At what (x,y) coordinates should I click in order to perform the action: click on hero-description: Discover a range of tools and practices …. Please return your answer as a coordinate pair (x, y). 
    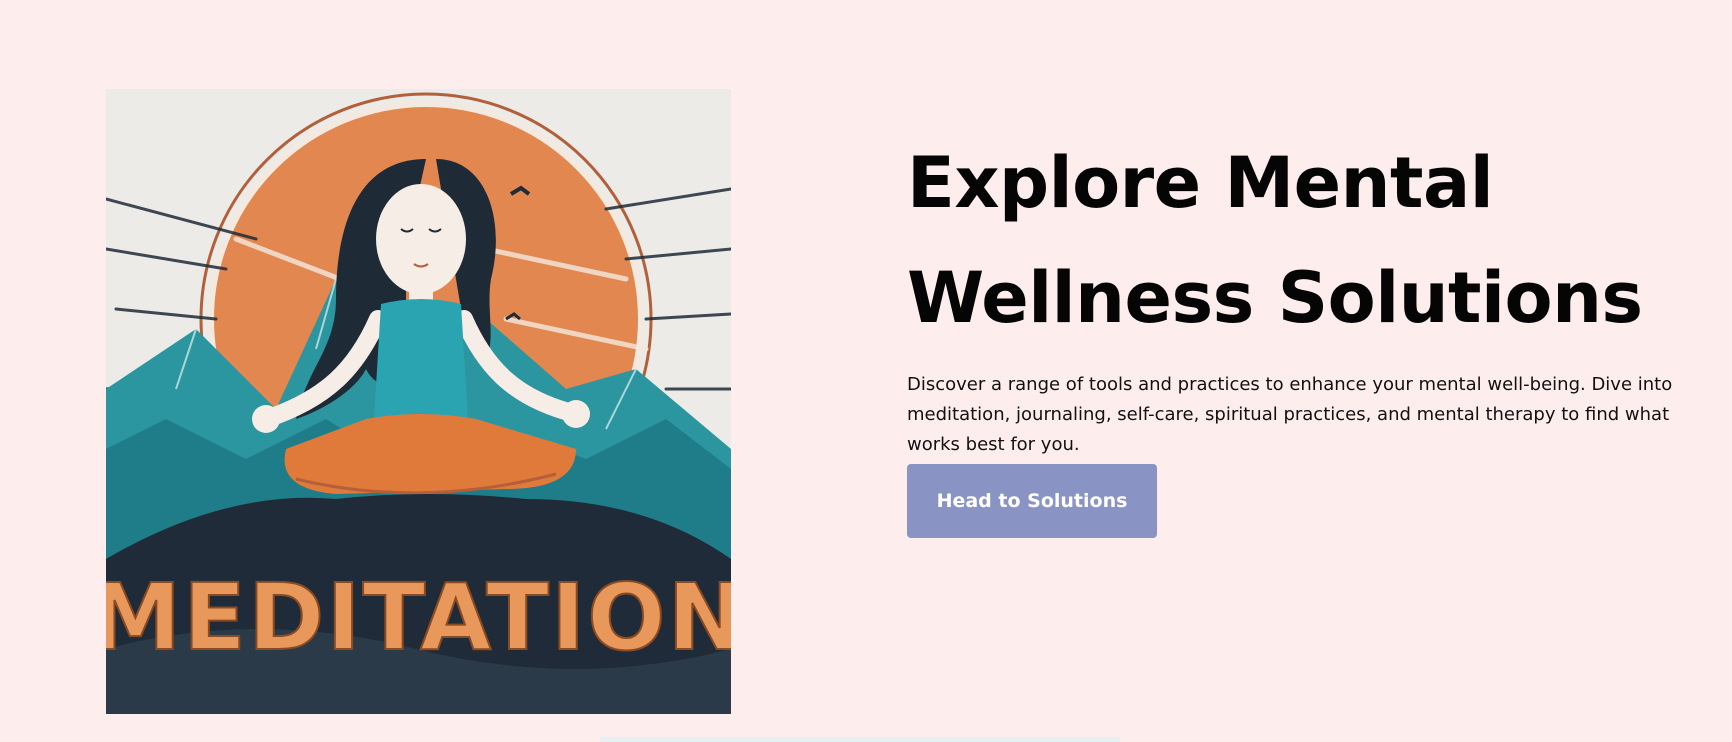
    Looking at the image, I should click on (1290, 414).